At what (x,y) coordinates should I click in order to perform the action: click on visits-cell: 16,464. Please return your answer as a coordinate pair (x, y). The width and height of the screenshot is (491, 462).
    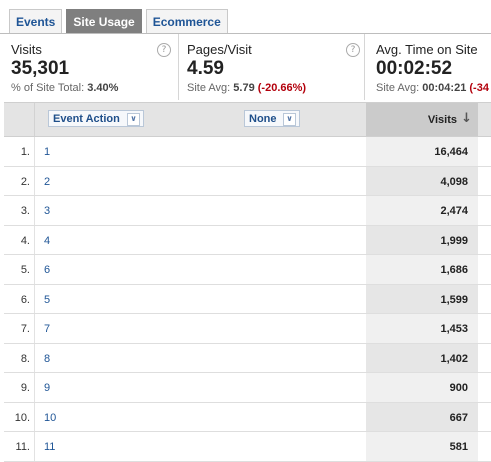
    Looking at the image, I should click on (422, 151).